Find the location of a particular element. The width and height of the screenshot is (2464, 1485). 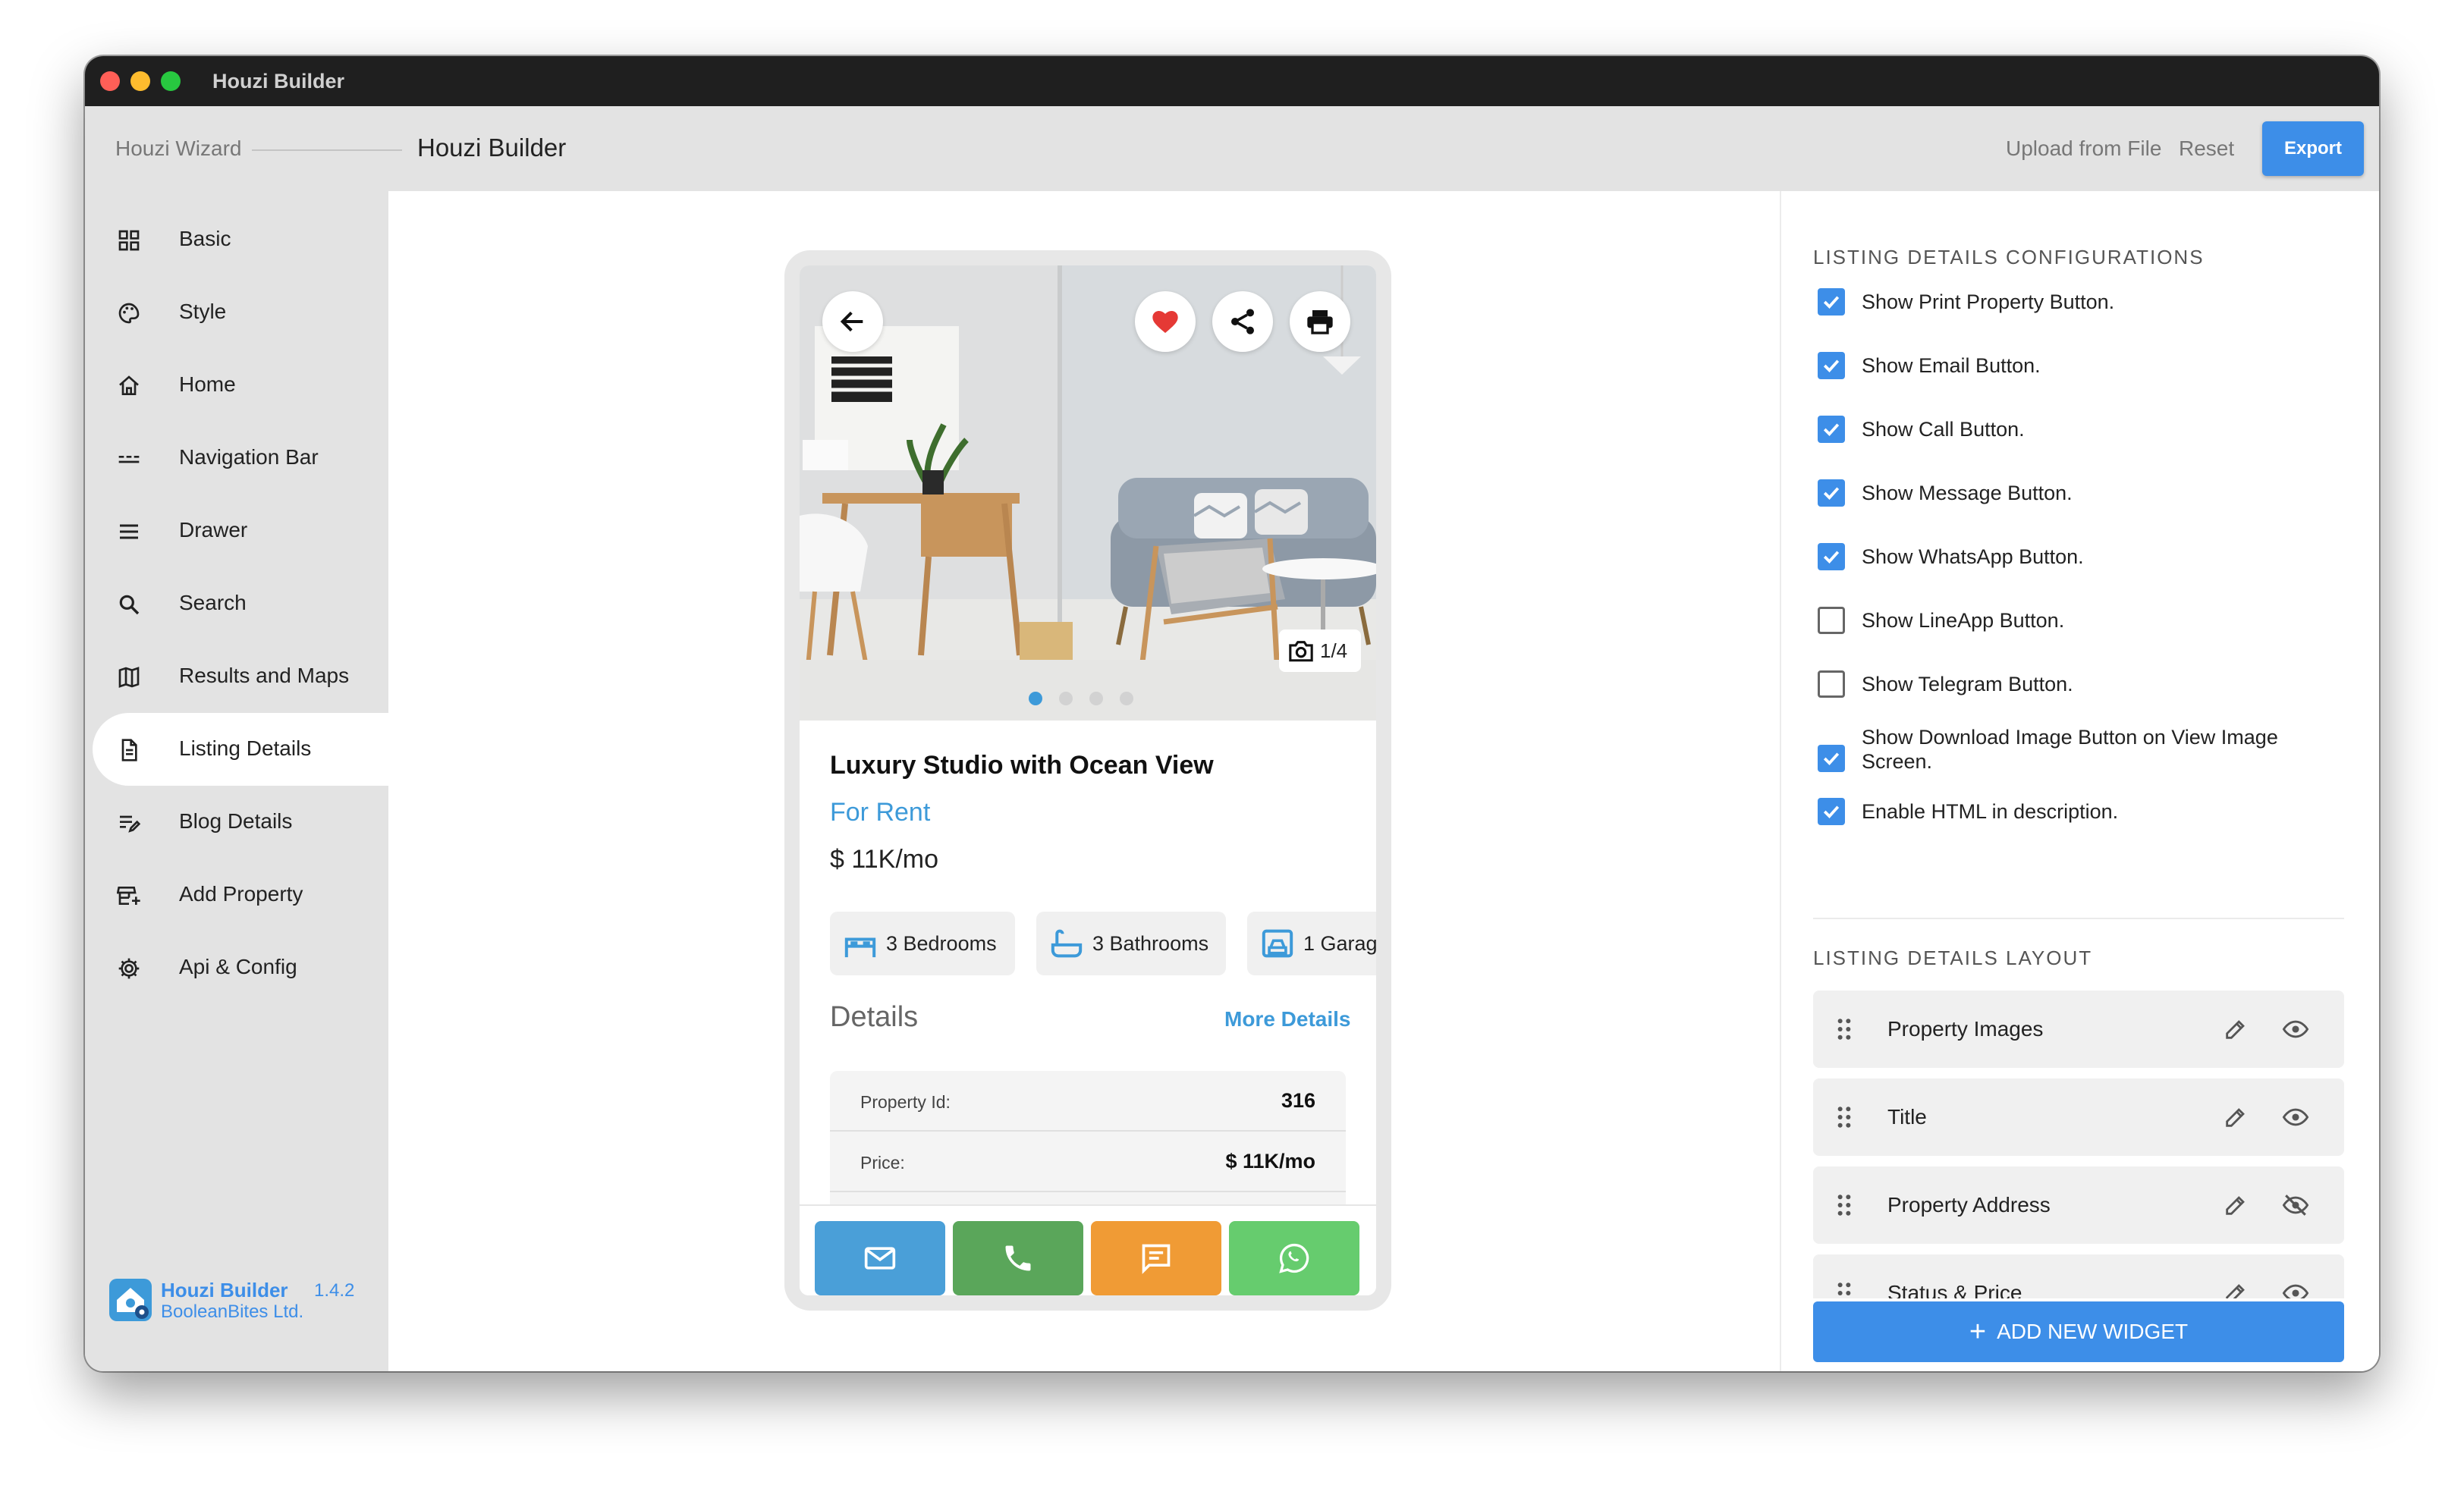

garage-icon is located at coordinates (1277, 943).